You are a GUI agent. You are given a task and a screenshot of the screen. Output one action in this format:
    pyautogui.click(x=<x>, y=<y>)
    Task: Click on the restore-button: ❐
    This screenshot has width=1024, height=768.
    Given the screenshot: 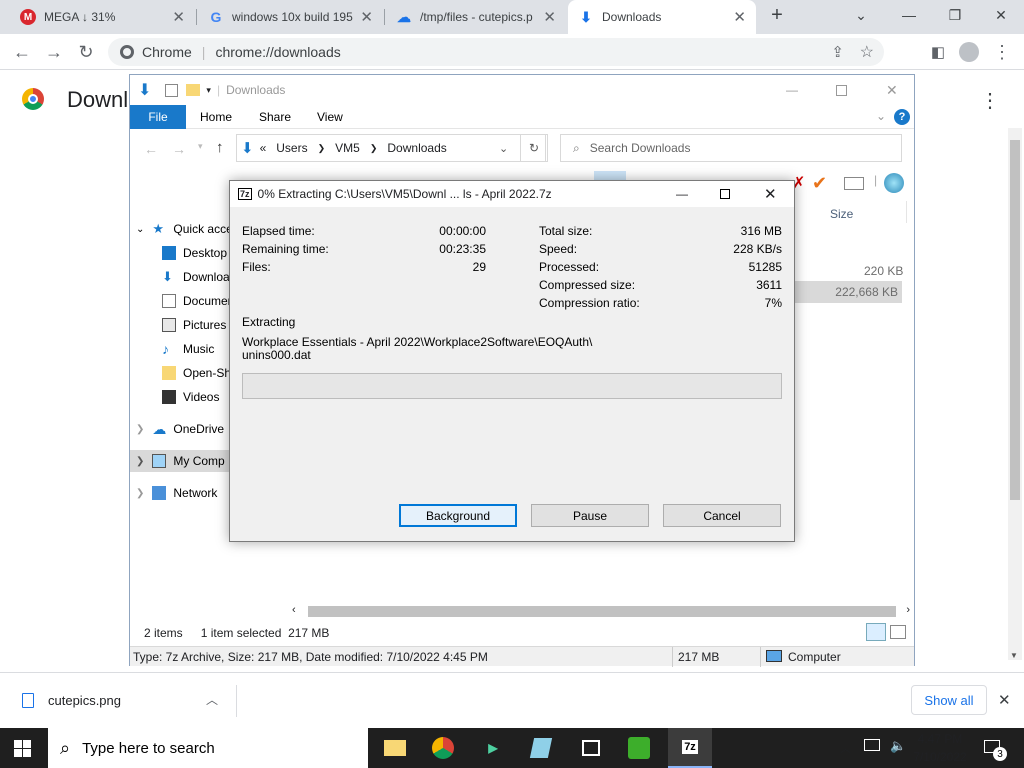 What is the action you would take?
    pyautogui.click(x=955, y=15)
    